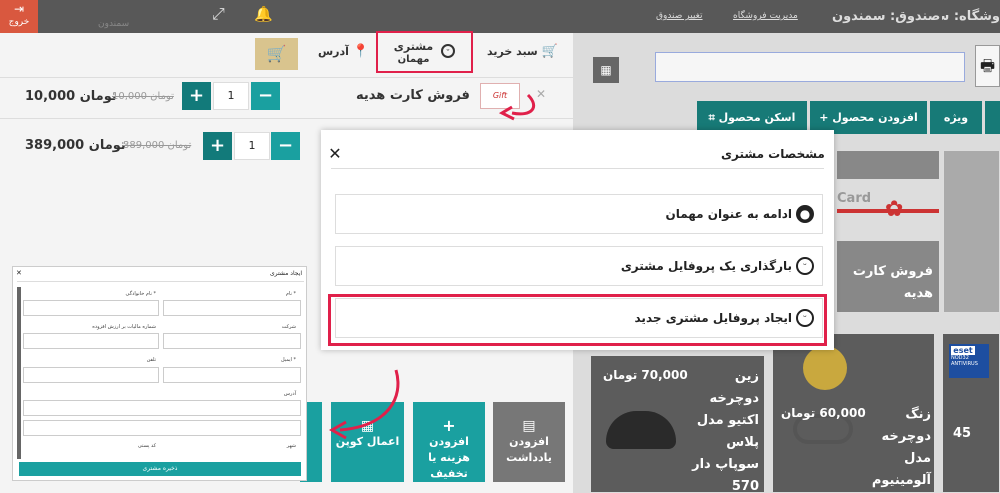 The height and width of the screenshot is (493, 1000). What do you see at coordinates (971, 413) in the screenshot?
I see `product-card: eset NOD32 ANTIVIRUS 45` at bounding box center [971, 413].